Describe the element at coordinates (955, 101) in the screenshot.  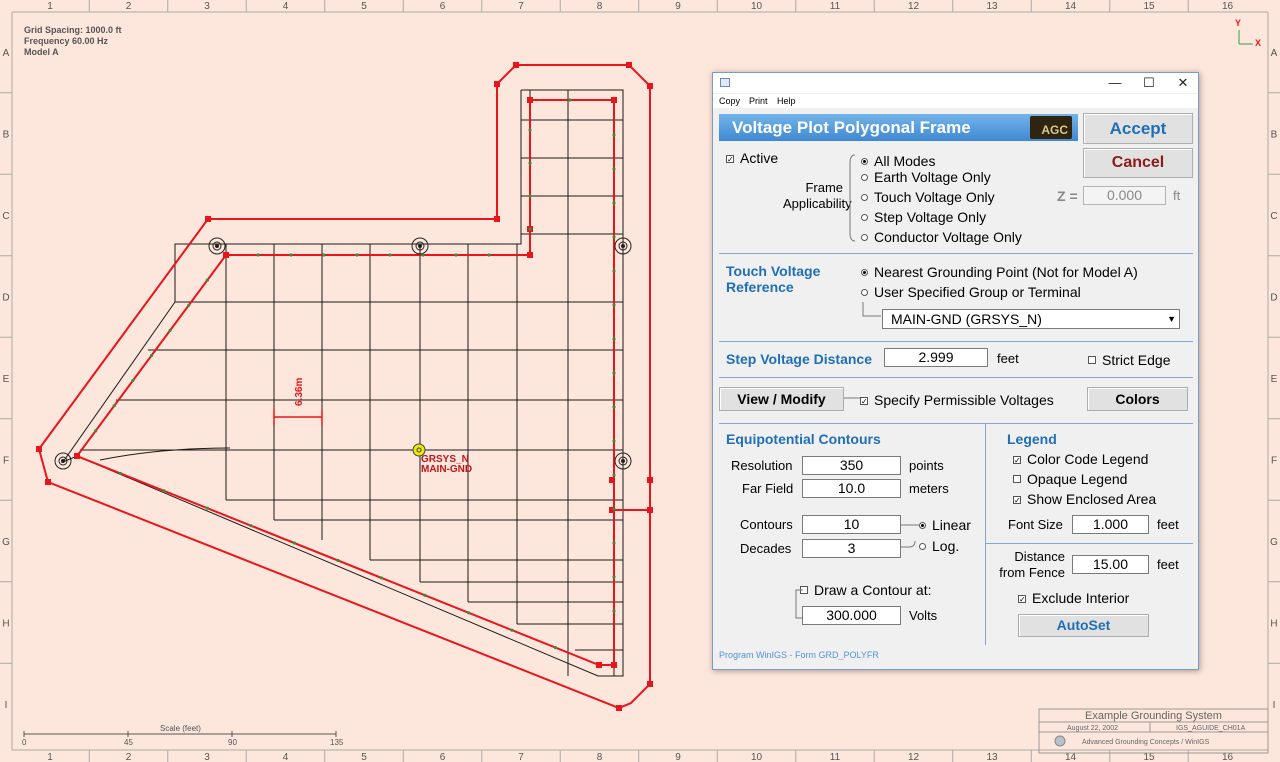
I see `menu-bar: Copy Print Help` at that location.